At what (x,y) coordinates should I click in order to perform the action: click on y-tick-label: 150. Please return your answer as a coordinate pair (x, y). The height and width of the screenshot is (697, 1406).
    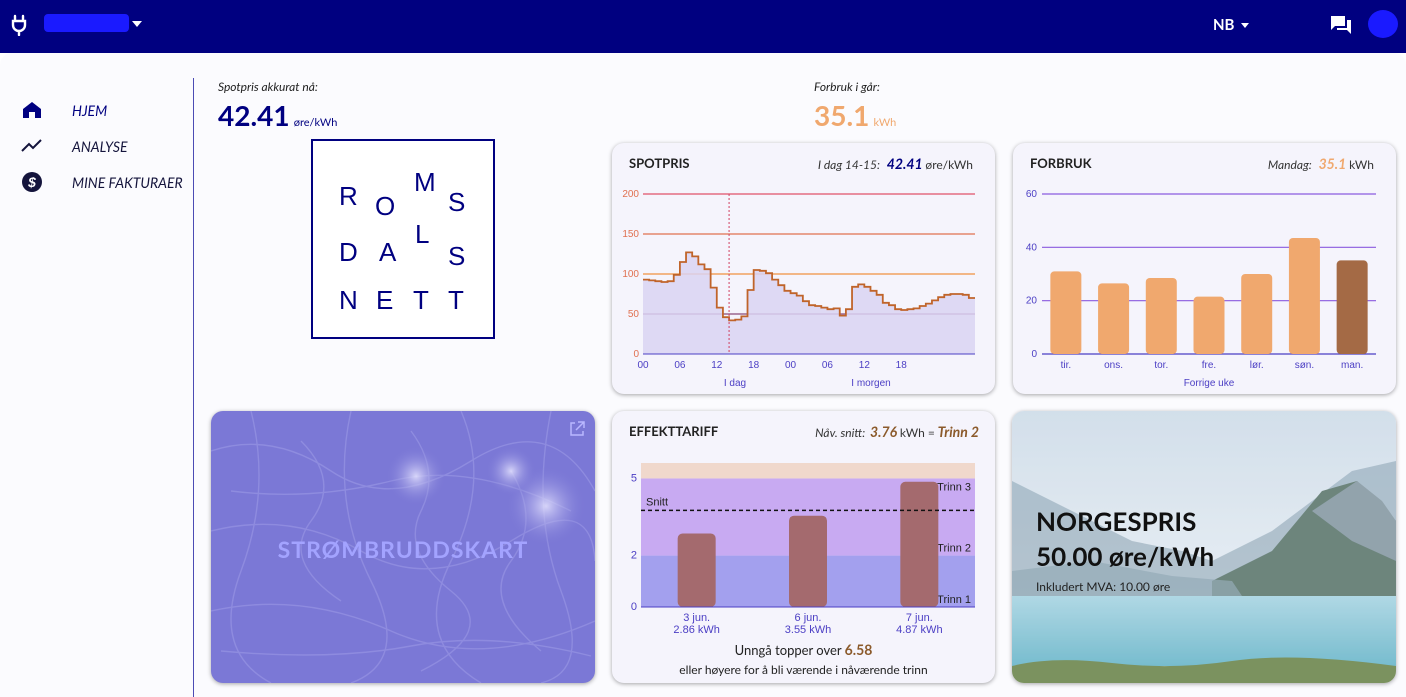
    Looking at the image, I should click on (630, 234).